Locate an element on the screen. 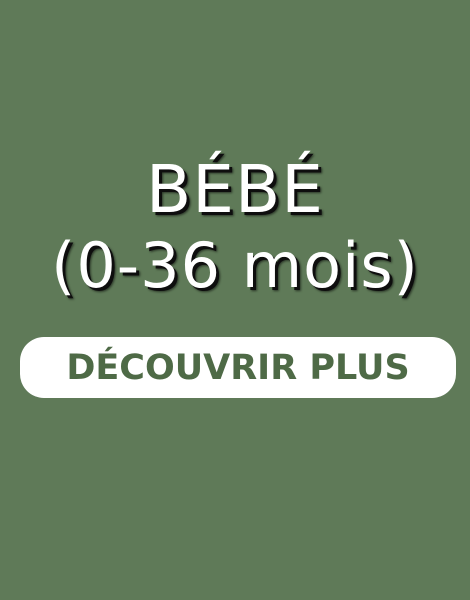 This screenshot has height=600, width=470. discover-more-label: DÉCOUVRIR PLUS is located at coordinates (238, 367).